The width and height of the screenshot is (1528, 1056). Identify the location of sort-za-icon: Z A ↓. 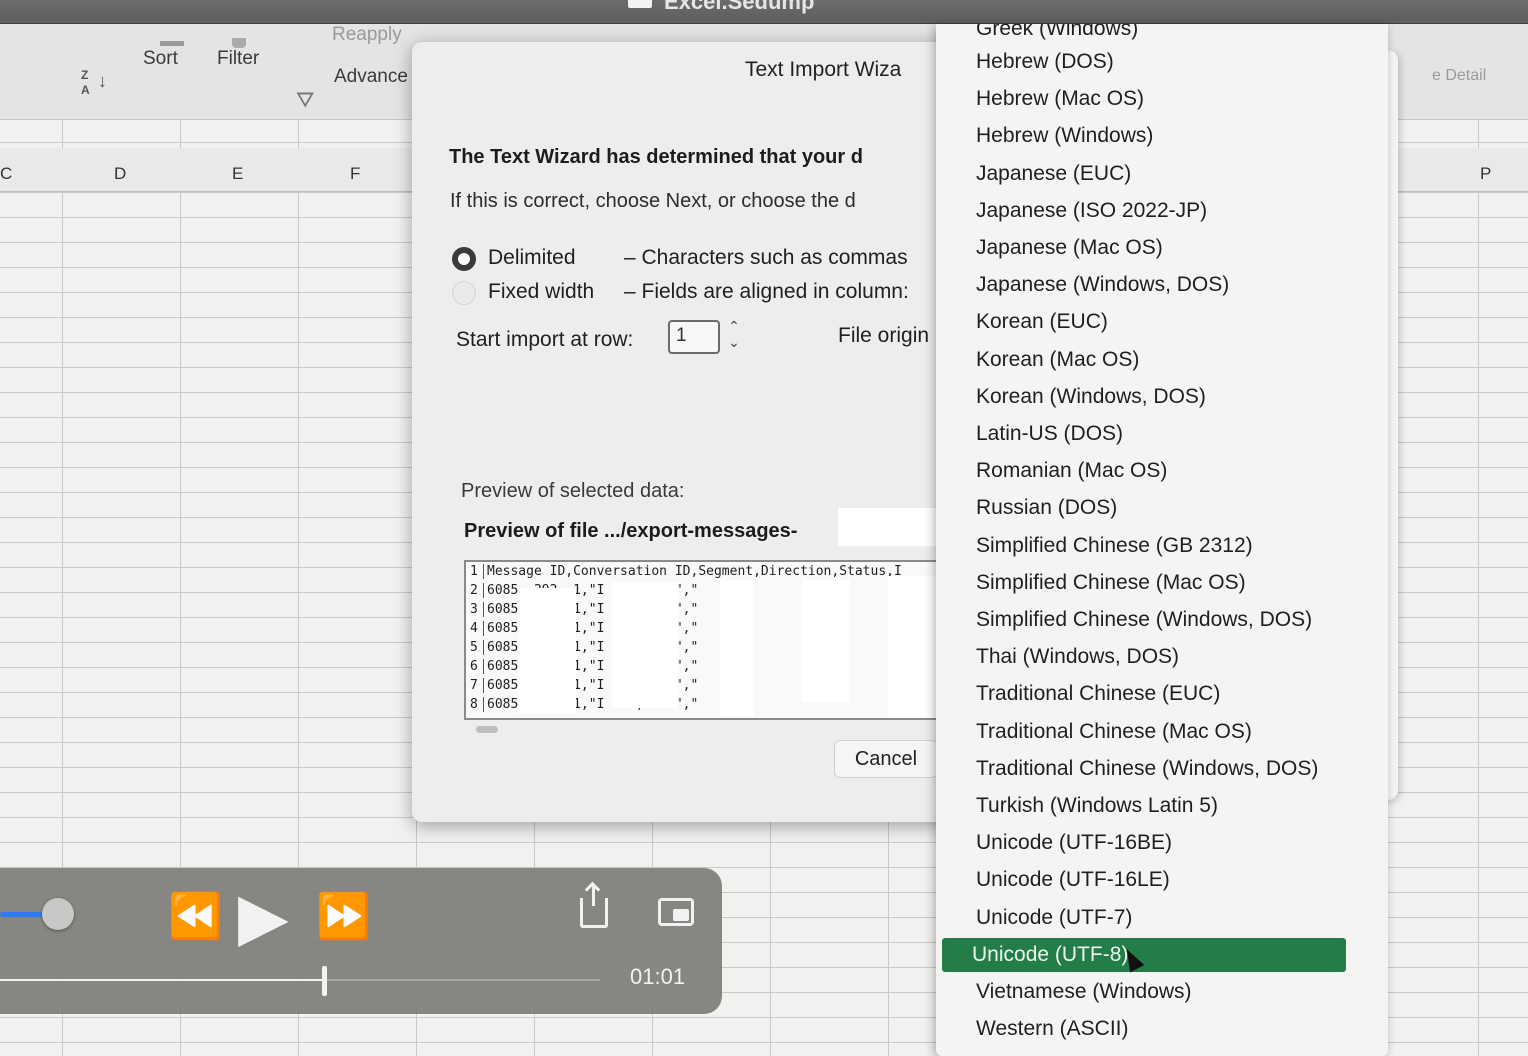
(96, 84).